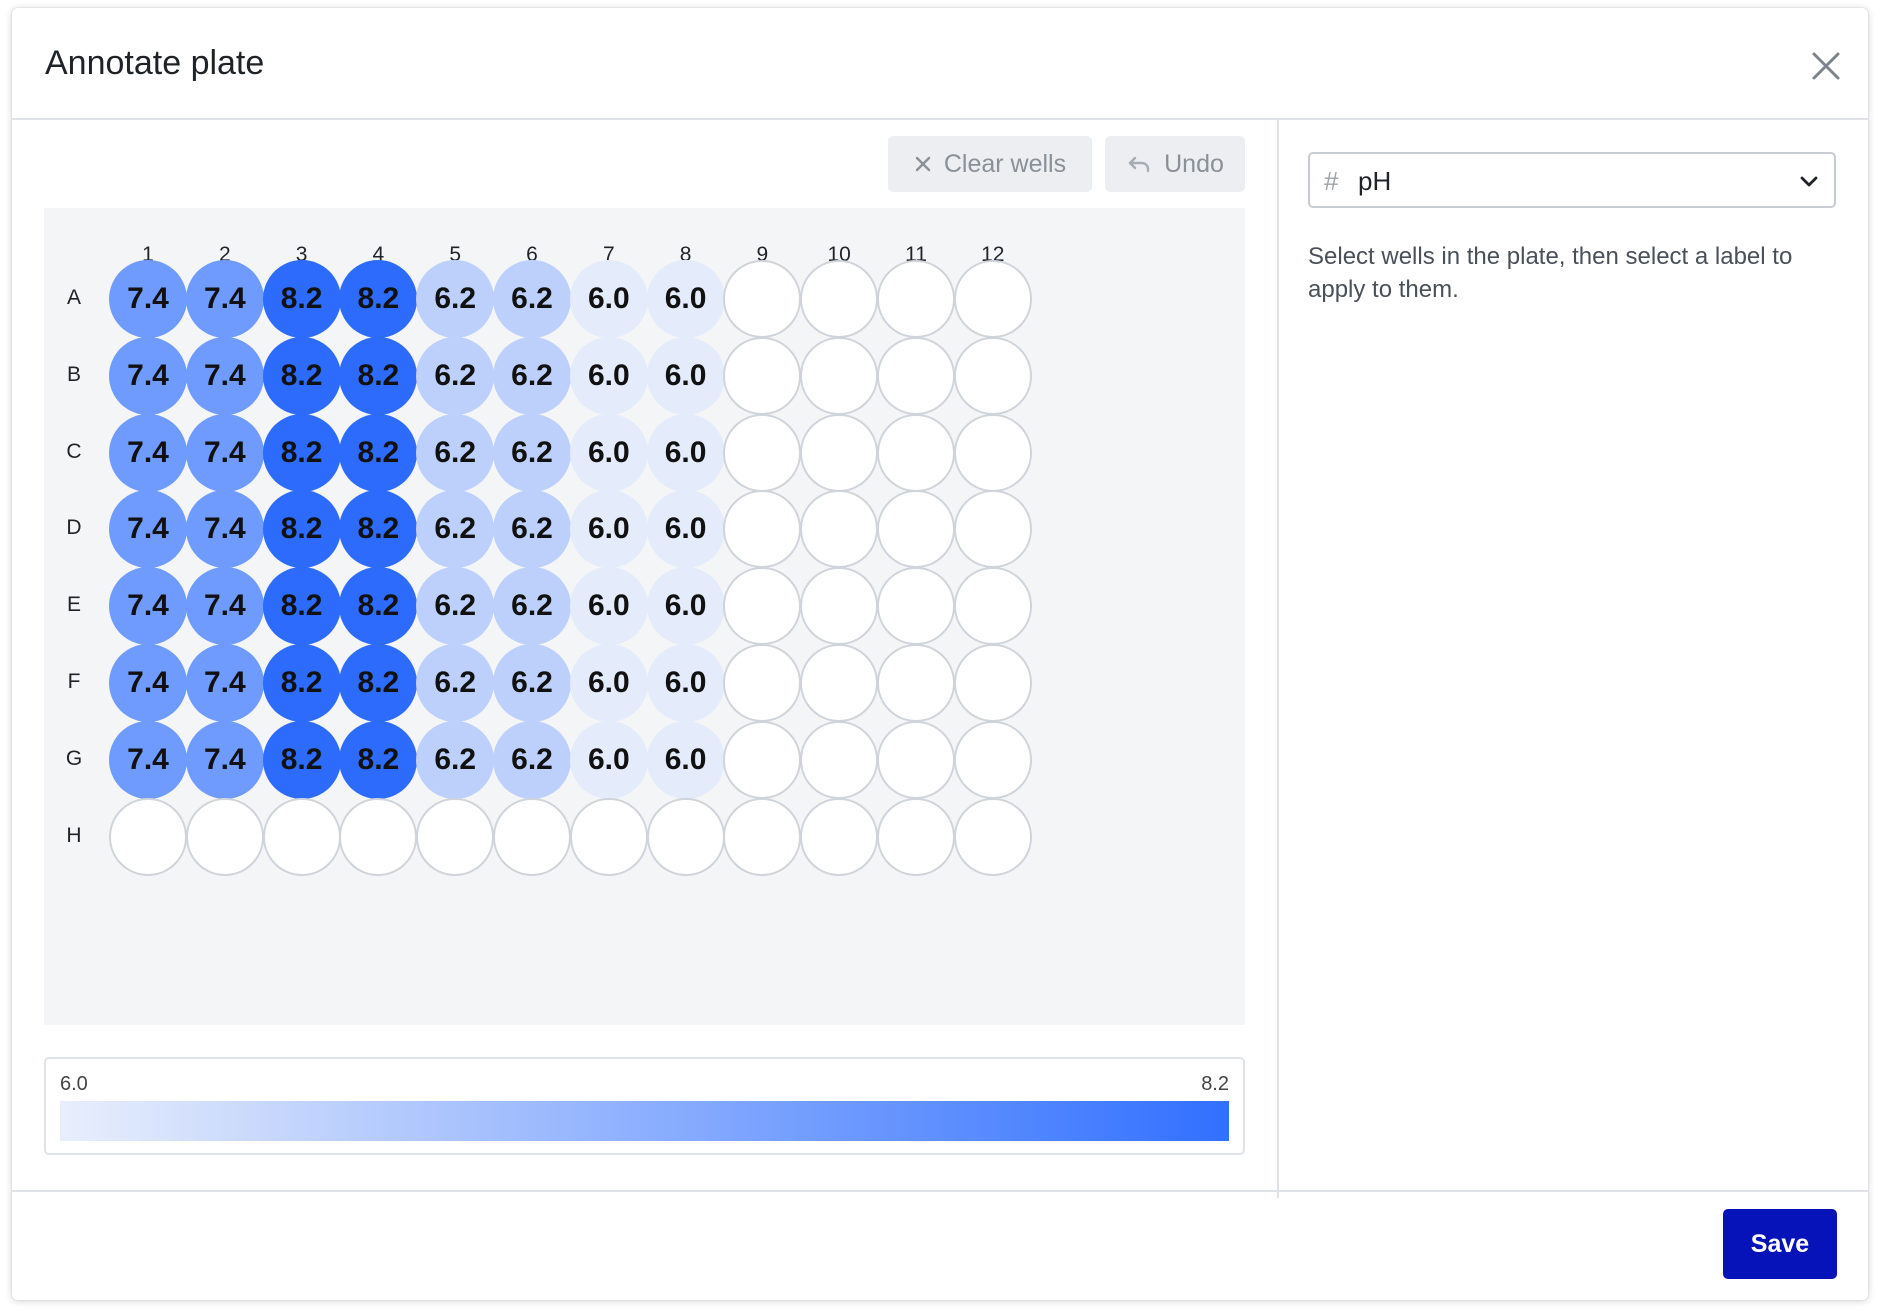 This screenshot has height=1316, width=1880. Describe the element at coordinates (1826, 66) in the screenshot. I see `close-button` at that location.